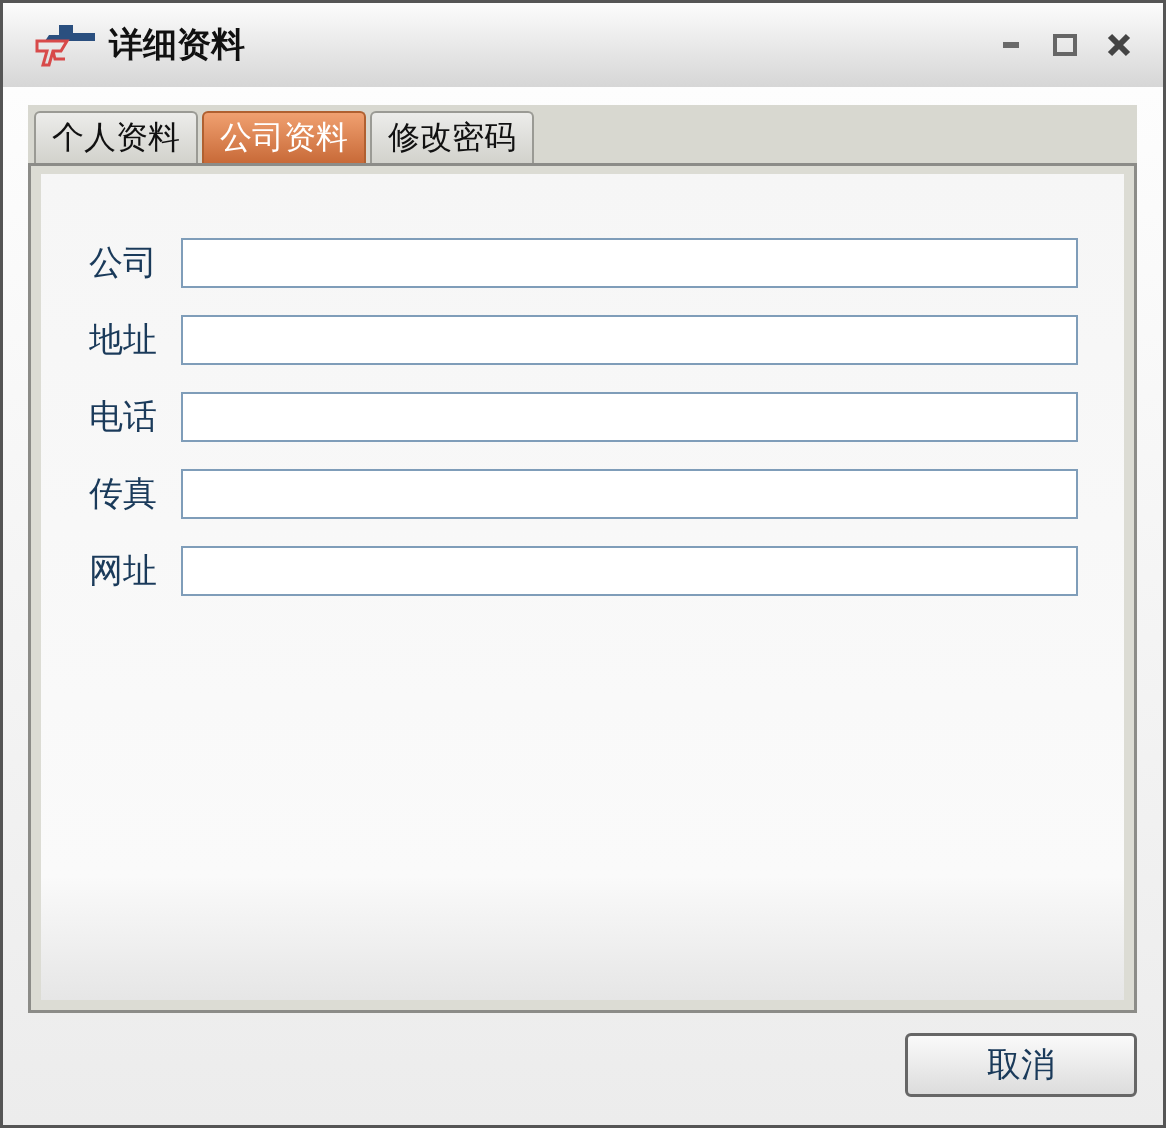 The width and height of the screenshot is (1166, 1128). I want to click on close-icon, so click(1119, 45).